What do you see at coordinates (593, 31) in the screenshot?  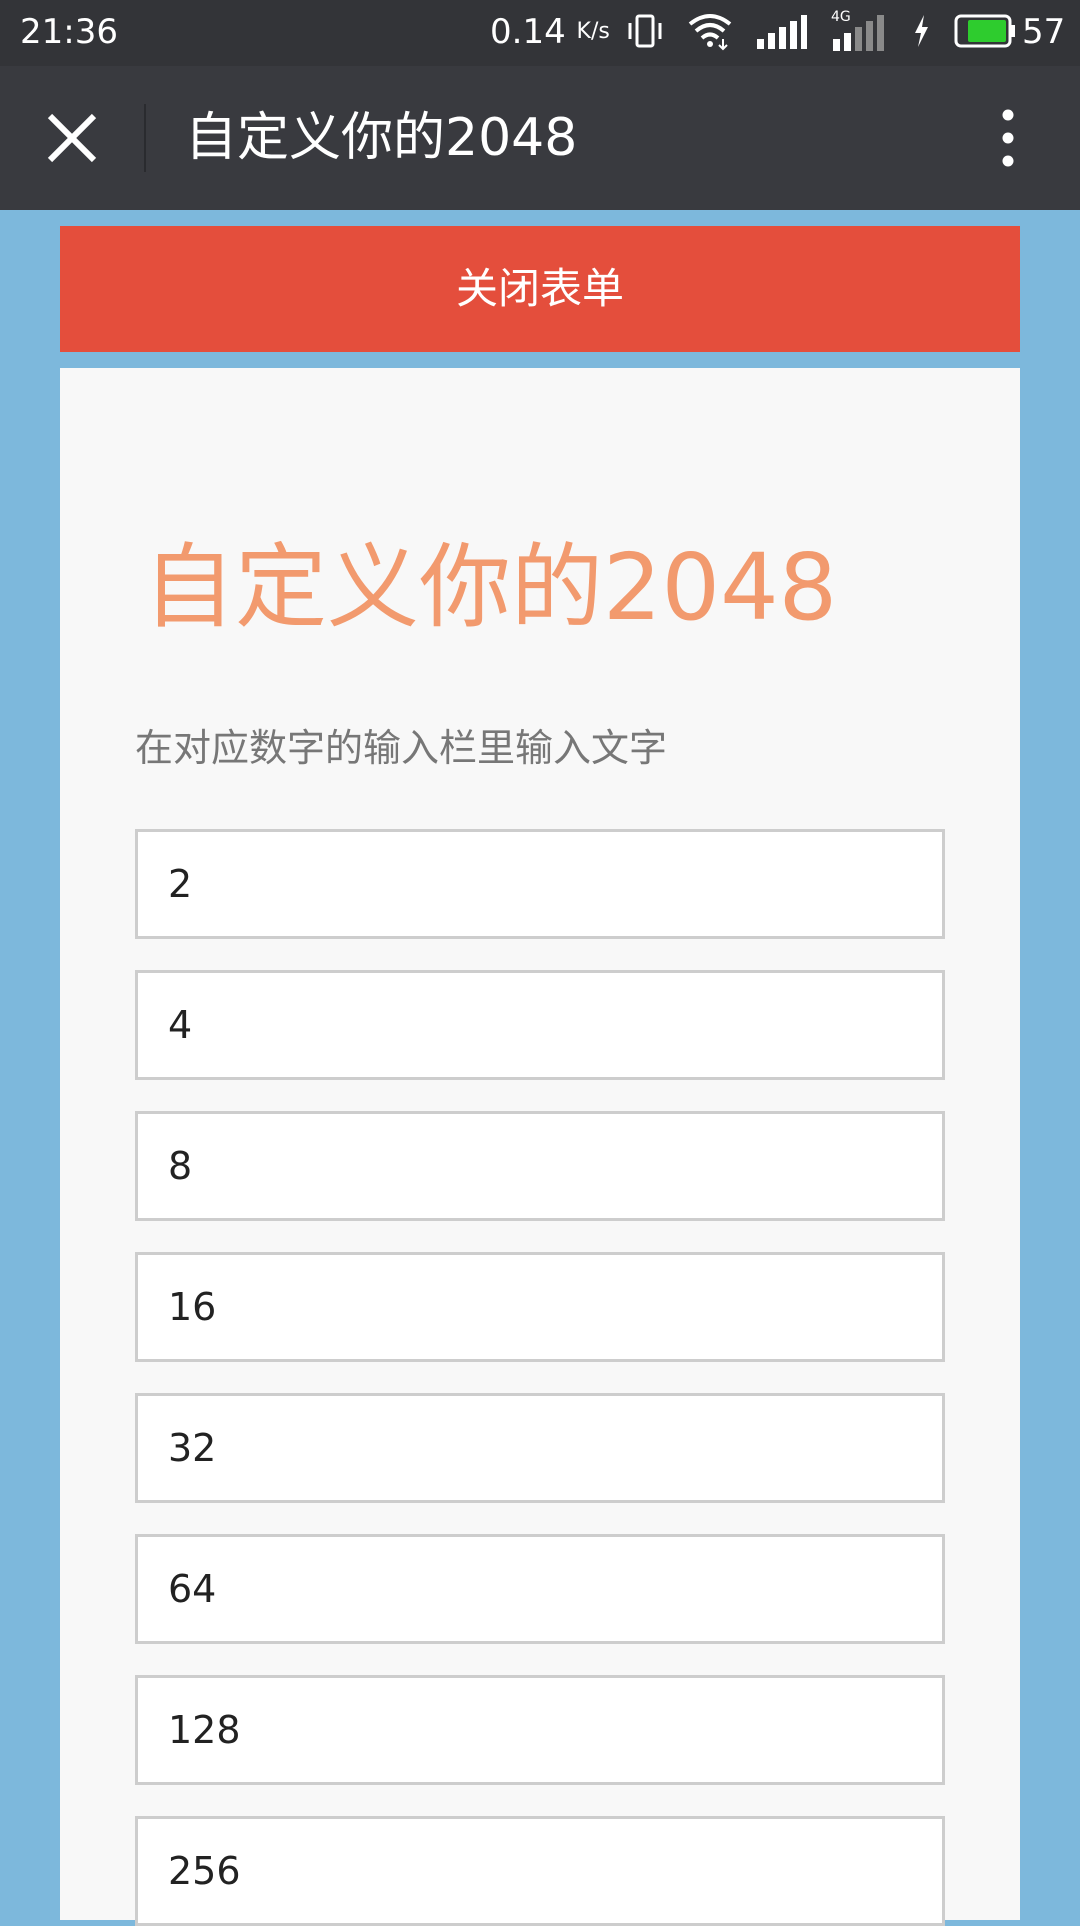 I see `network-speed-unit: K/s` at bounding box center [593, 31].